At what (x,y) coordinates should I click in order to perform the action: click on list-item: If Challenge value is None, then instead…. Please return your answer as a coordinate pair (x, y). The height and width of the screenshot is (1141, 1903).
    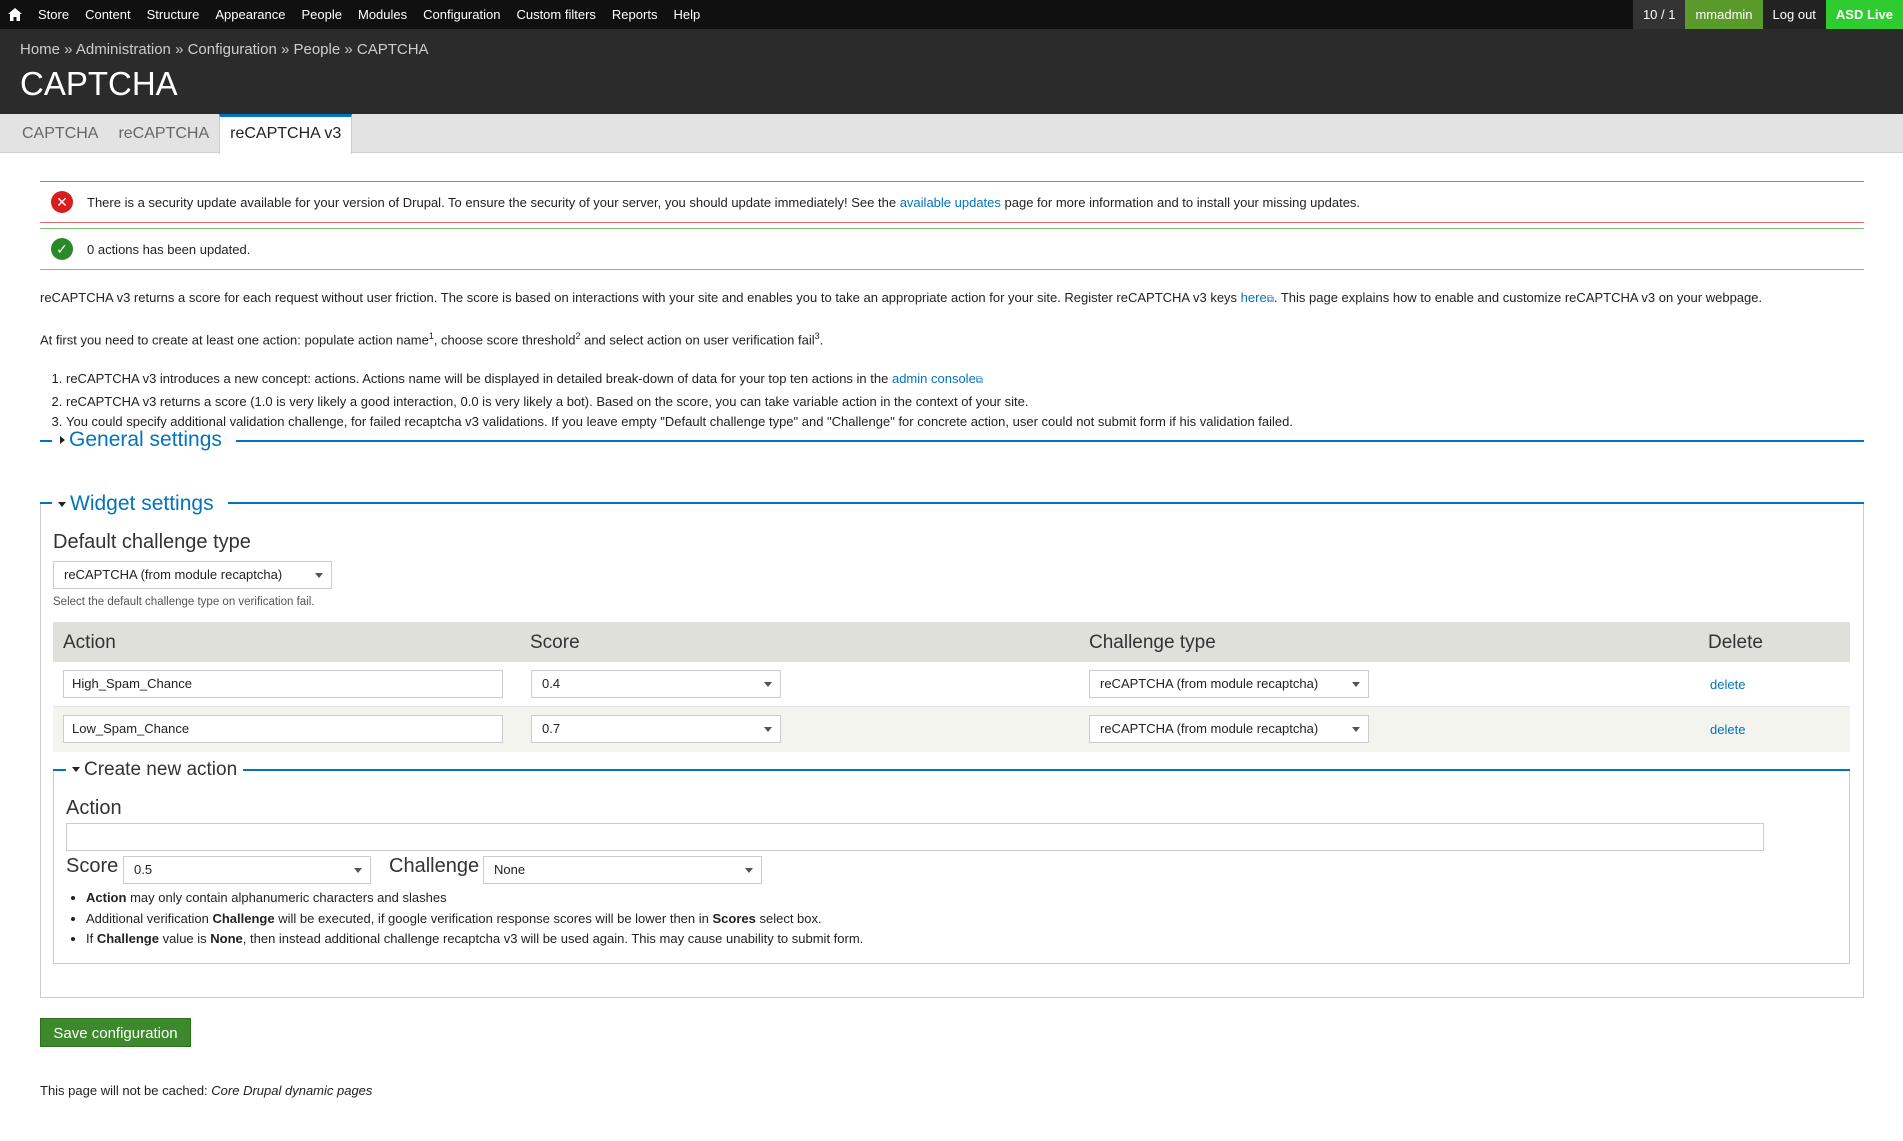
    Looking at the image, I should click on (474, 939).